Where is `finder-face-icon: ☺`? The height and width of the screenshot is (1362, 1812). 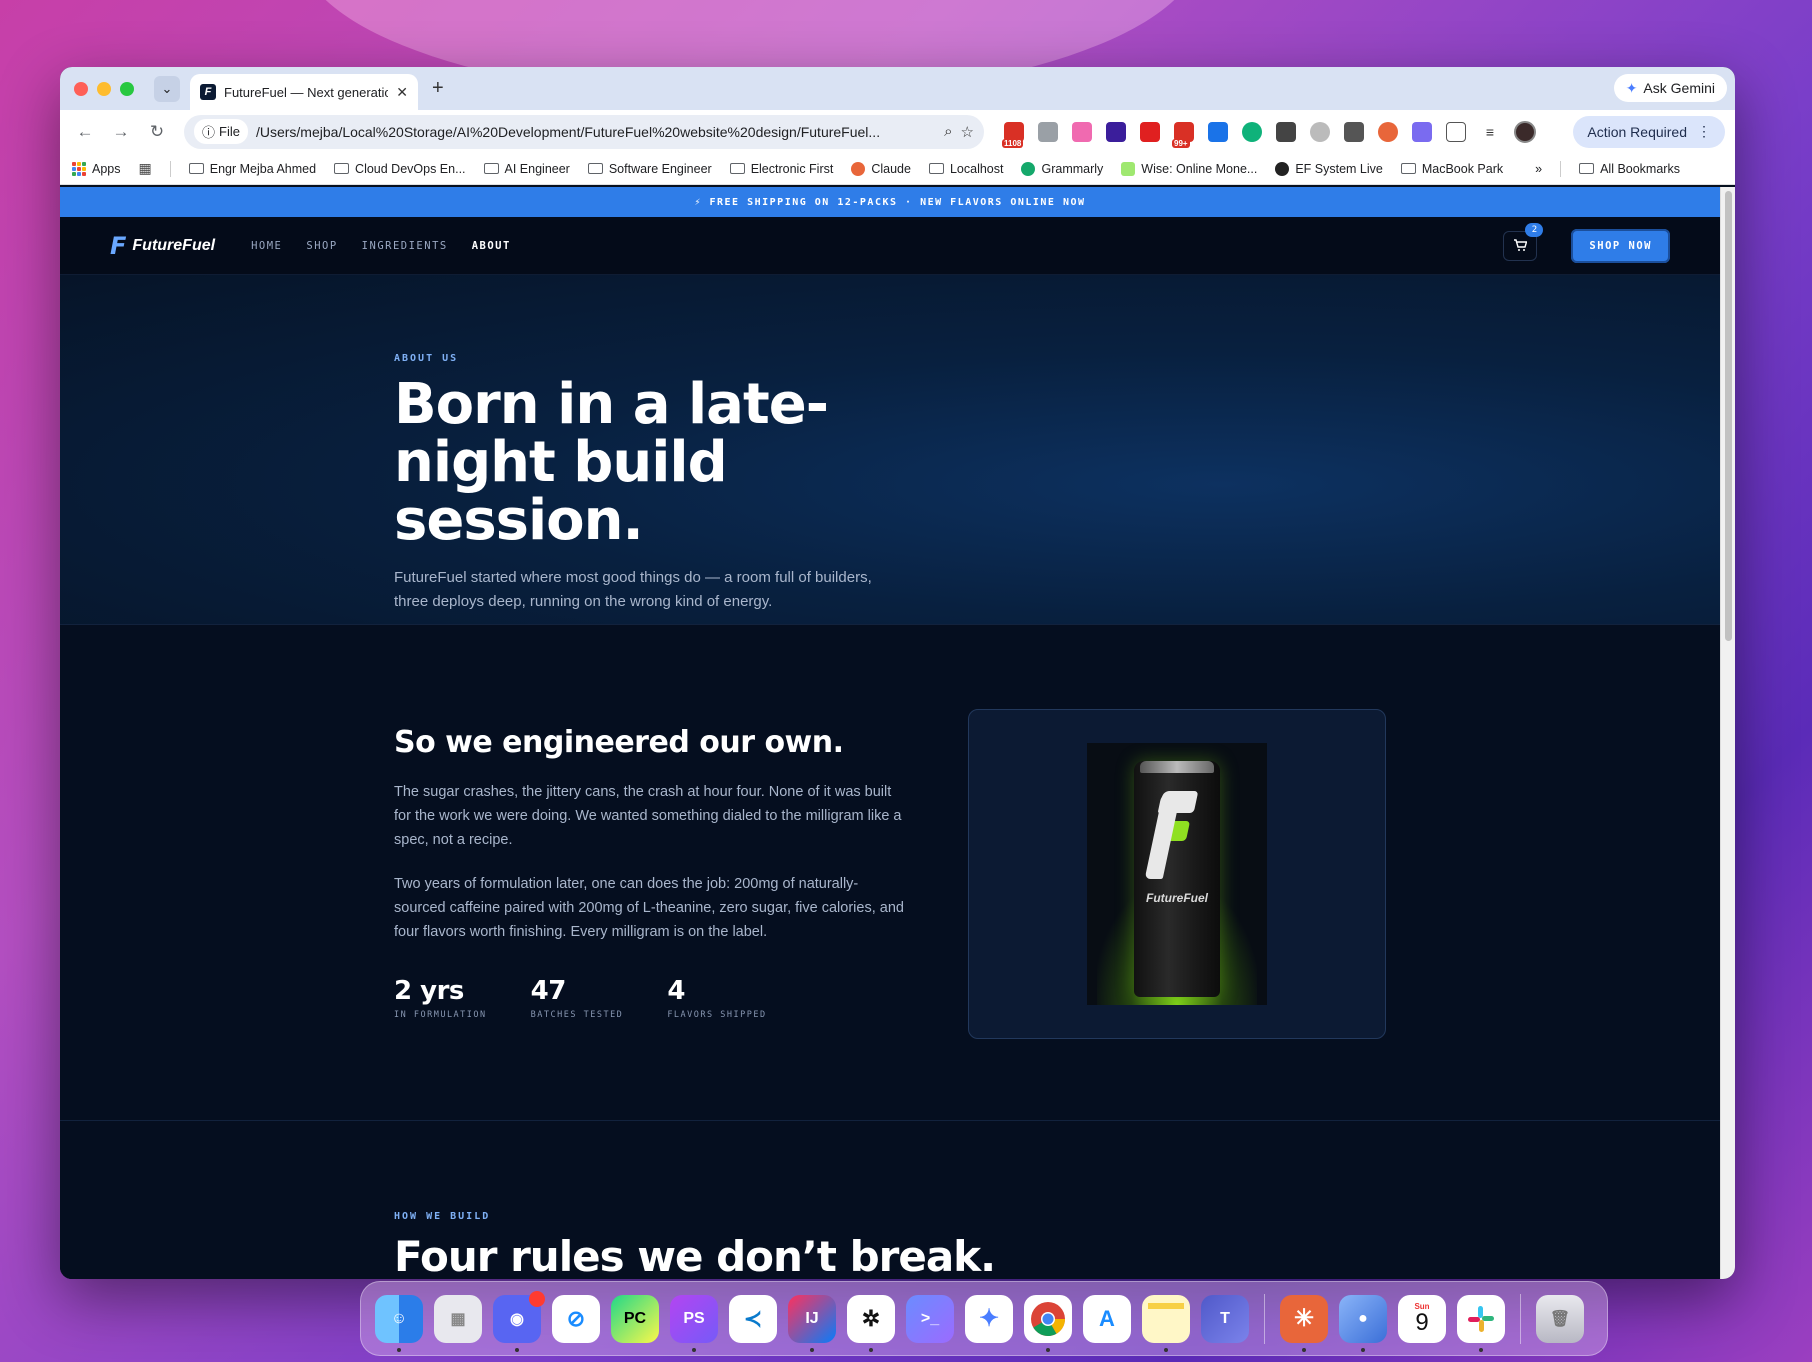 finder-face-icon: ☺ is located at coordinates (399, 1318).